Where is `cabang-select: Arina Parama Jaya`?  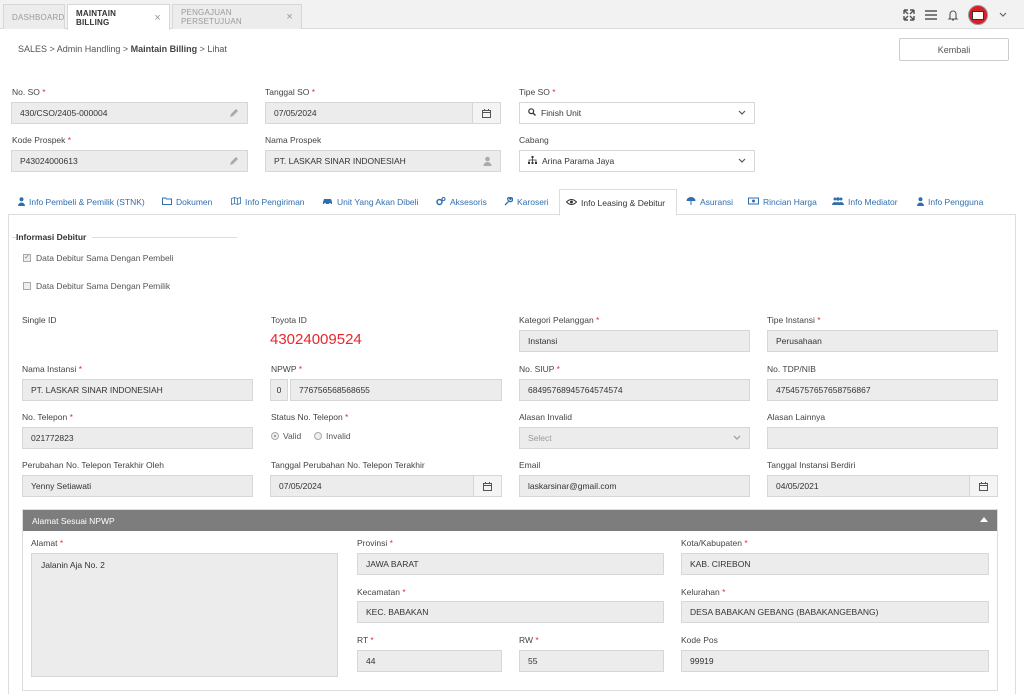 cabang-select: Arina Parama Jaya is located at coordinates (637, 161).